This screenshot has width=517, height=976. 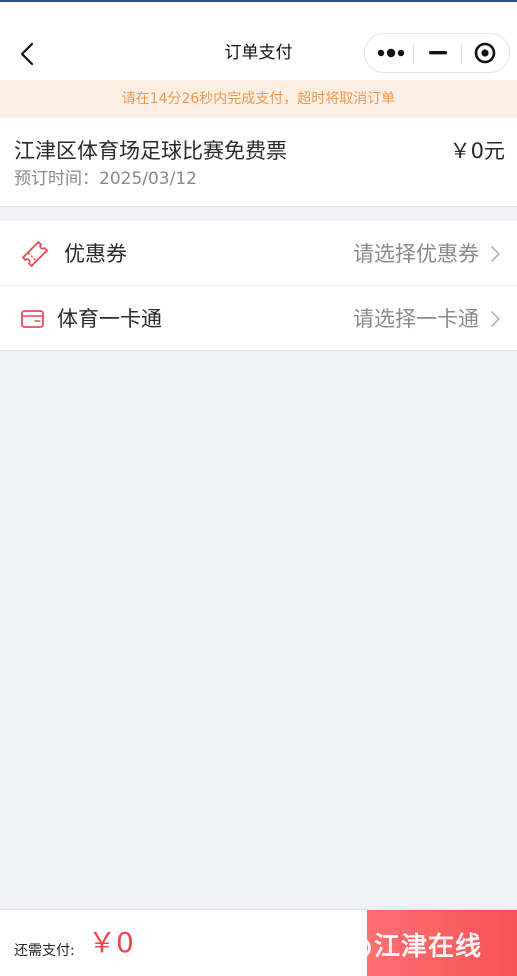 I want to click on order-title: 江津区体育场足球比赛免费票, so click(x=150, y=151).